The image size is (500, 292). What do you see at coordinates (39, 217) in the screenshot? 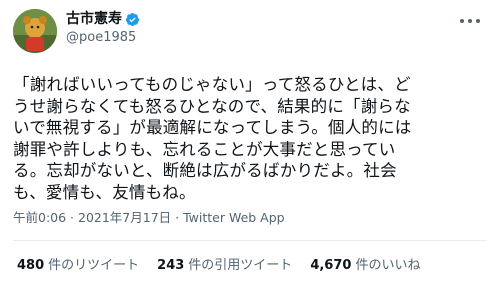
I see `tweet-time: 午前0:06` at bounding box center [39, 217].